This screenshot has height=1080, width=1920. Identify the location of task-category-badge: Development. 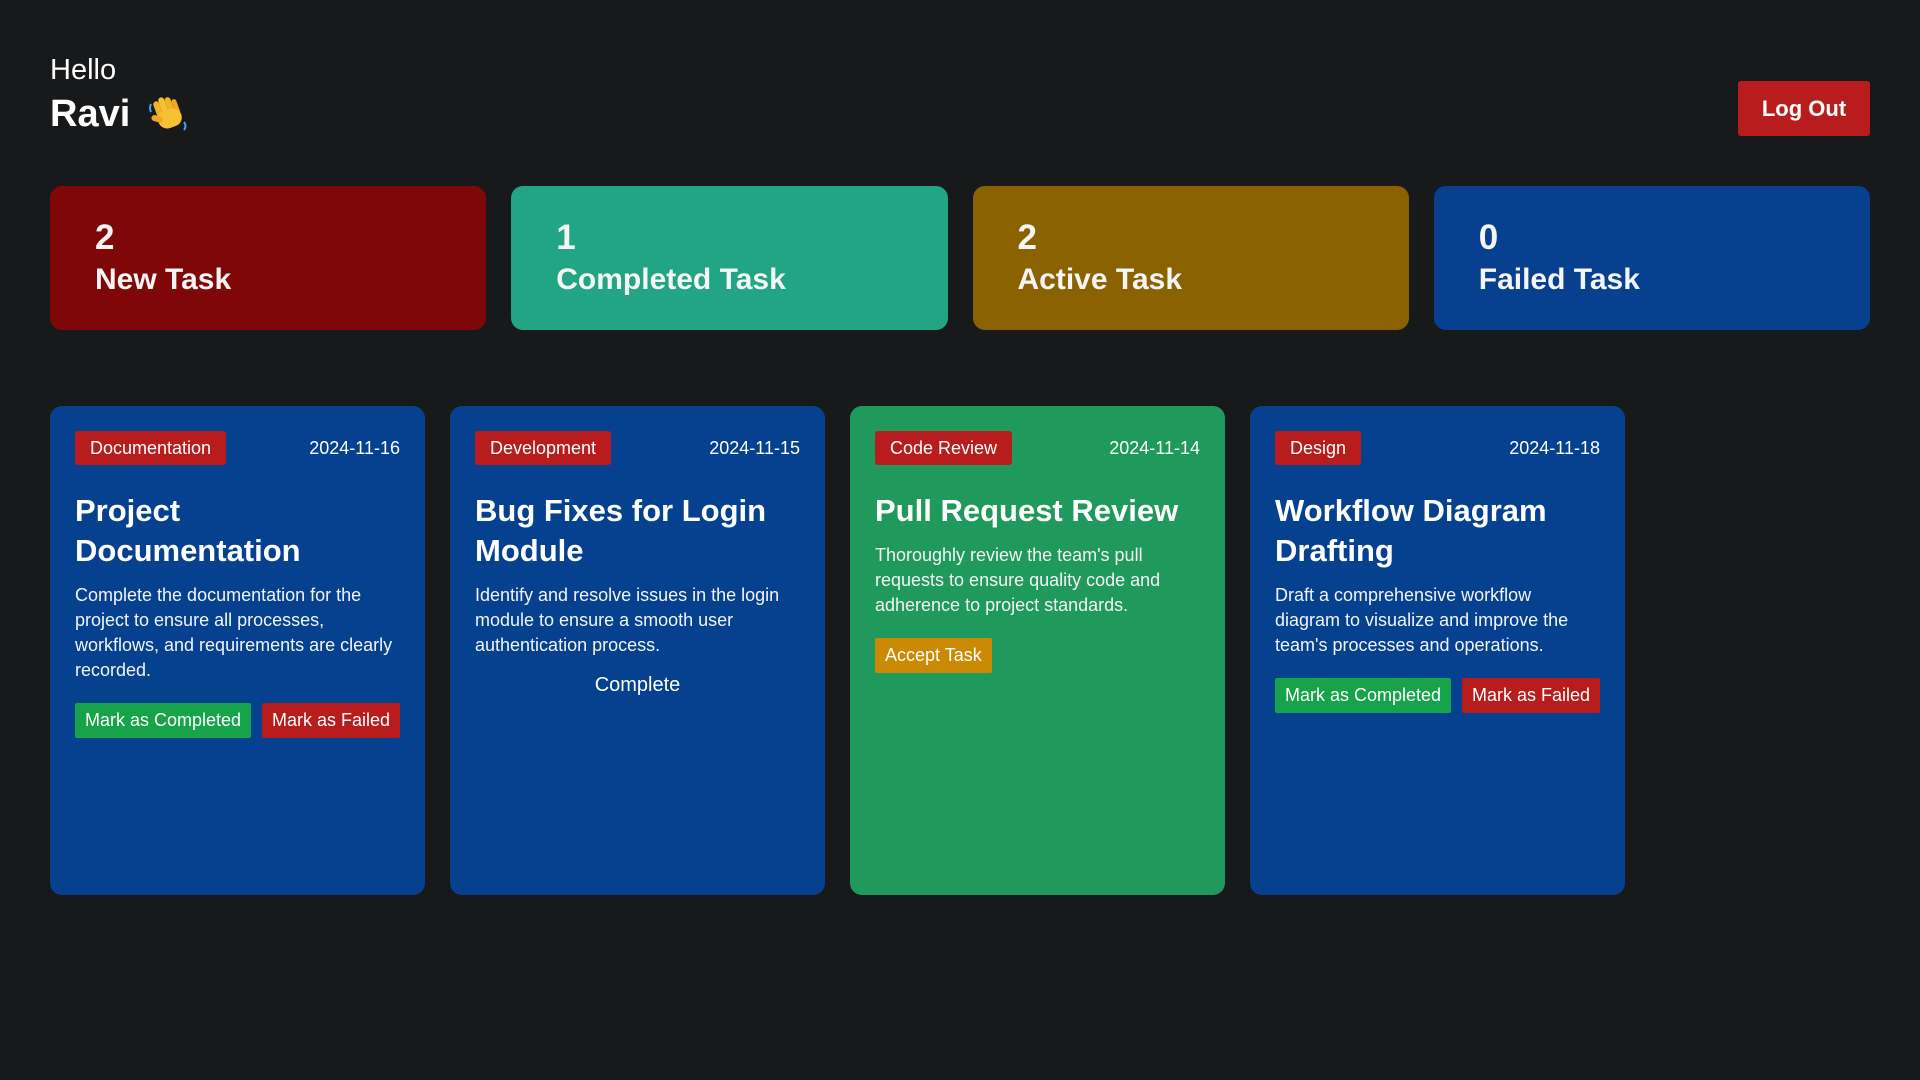
(543, 448).